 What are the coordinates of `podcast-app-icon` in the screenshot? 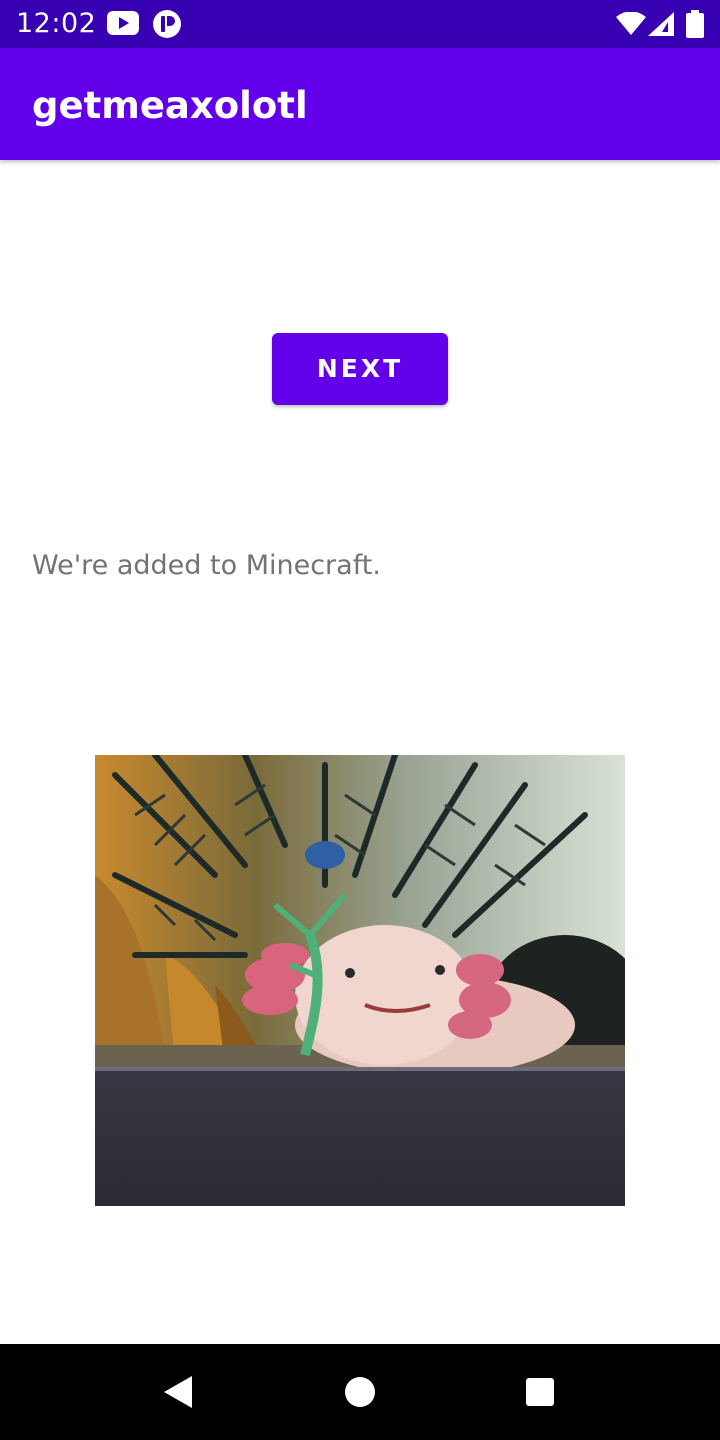 It's located at (167, 26).